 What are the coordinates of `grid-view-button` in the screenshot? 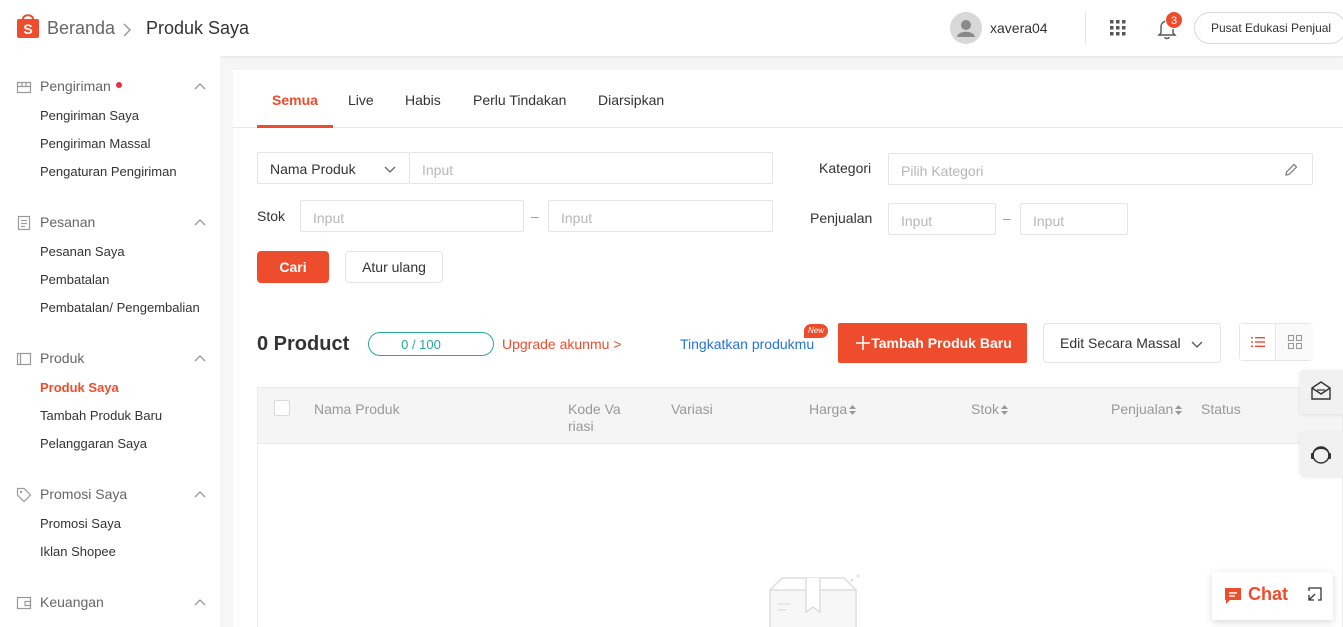 It's located at (1295, 342).